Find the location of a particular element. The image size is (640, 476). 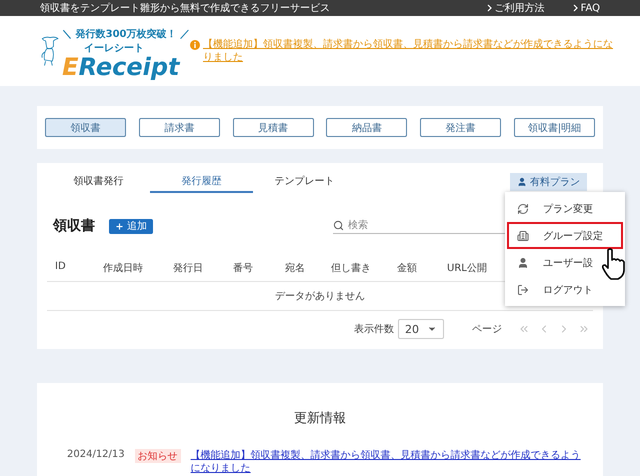

menu-item: グループ設定 is located at coordinates (565, 235).